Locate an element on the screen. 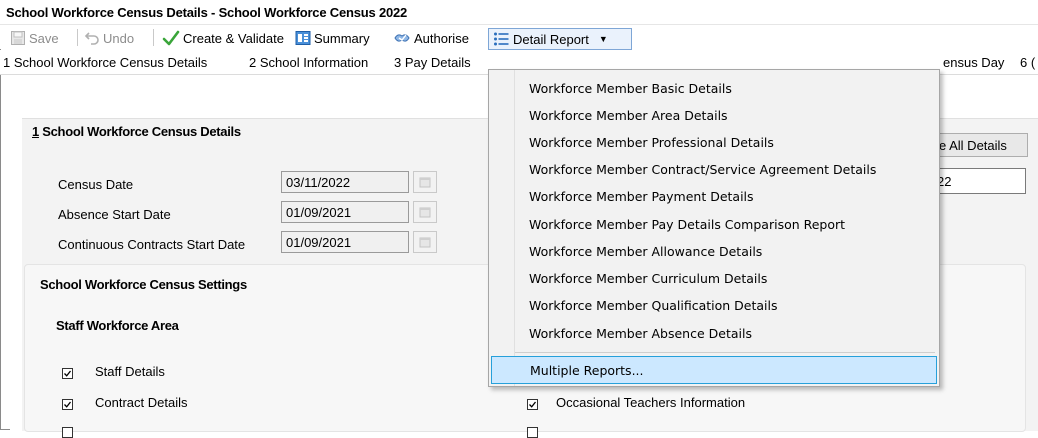  occasional-teachers-checkbox is located at coordinates (532, 404).